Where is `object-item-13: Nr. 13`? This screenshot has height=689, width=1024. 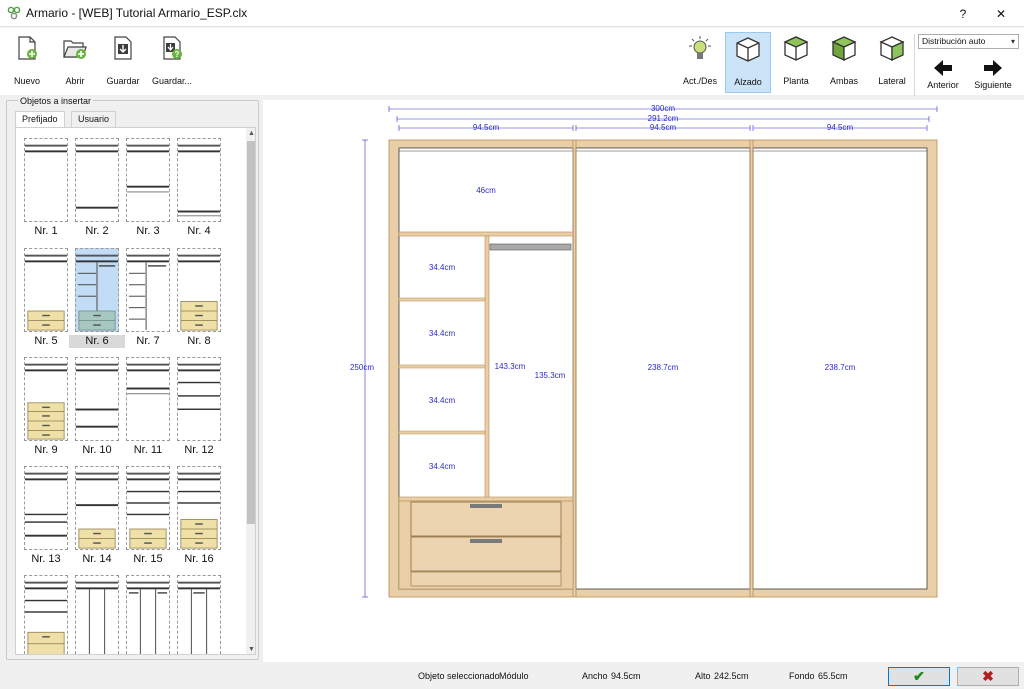 object-item-13: Nr. 13 is located at coordinates (46, 516).